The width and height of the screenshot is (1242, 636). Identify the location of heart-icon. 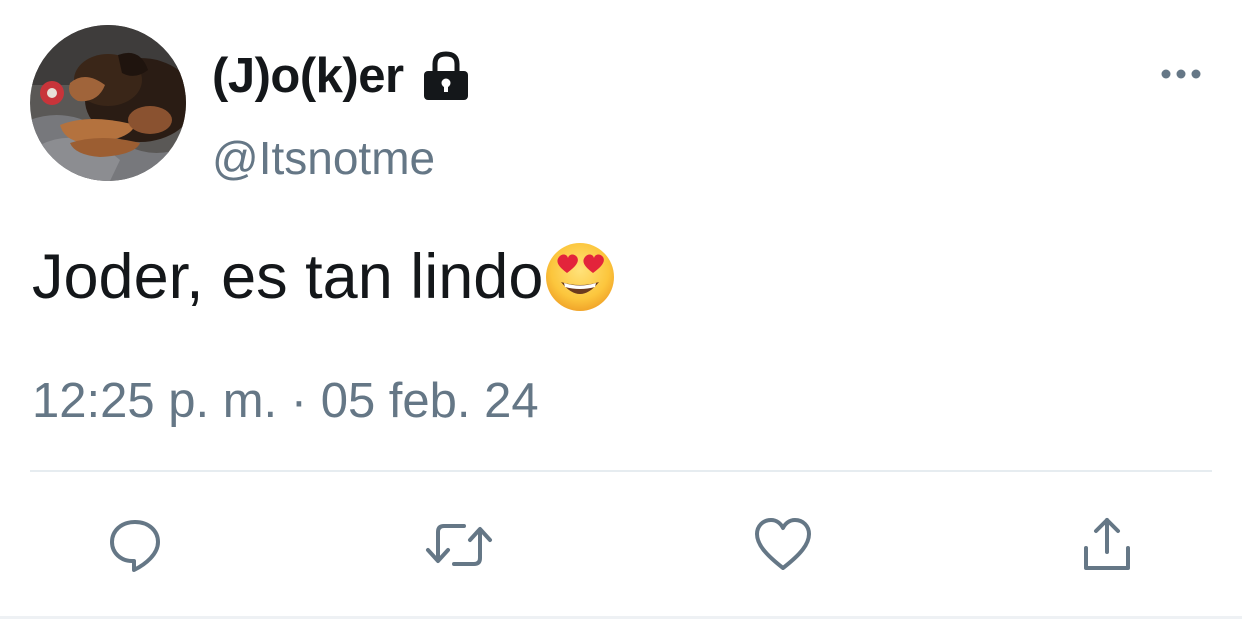
(783, 544).